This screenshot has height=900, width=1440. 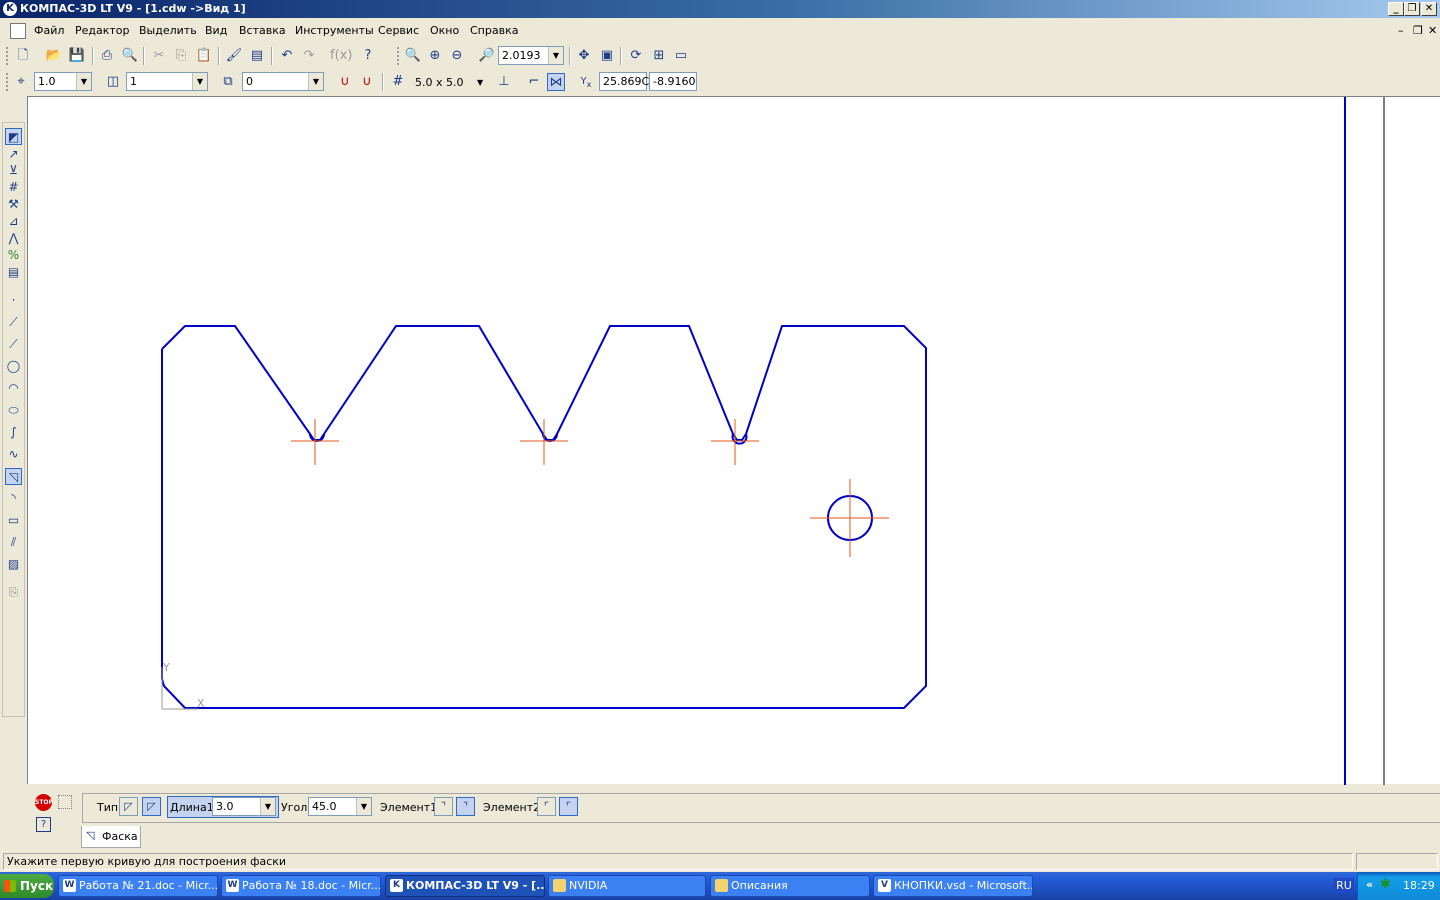 I want to click on type-length-angle-button: ◸, so click(x=128, y=806).